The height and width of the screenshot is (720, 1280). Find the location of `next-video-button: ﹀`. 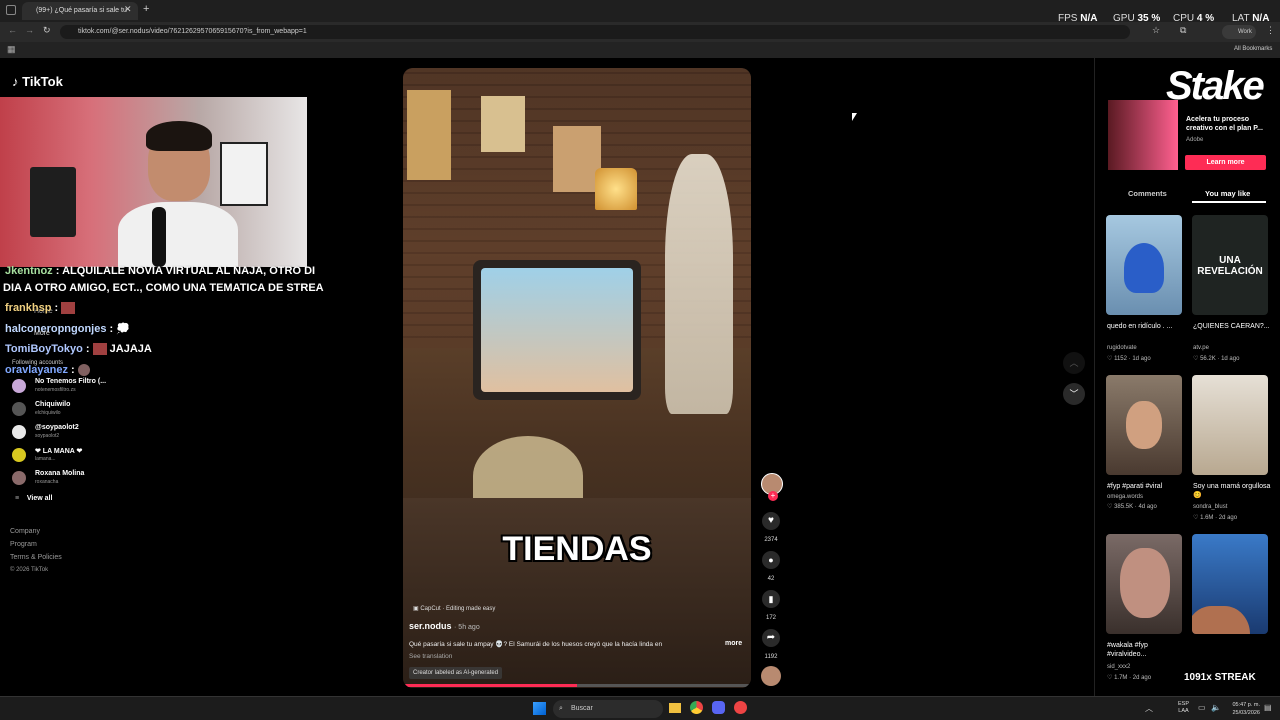

next-video-button: ﹀ is located at coordinates (1074, 394).